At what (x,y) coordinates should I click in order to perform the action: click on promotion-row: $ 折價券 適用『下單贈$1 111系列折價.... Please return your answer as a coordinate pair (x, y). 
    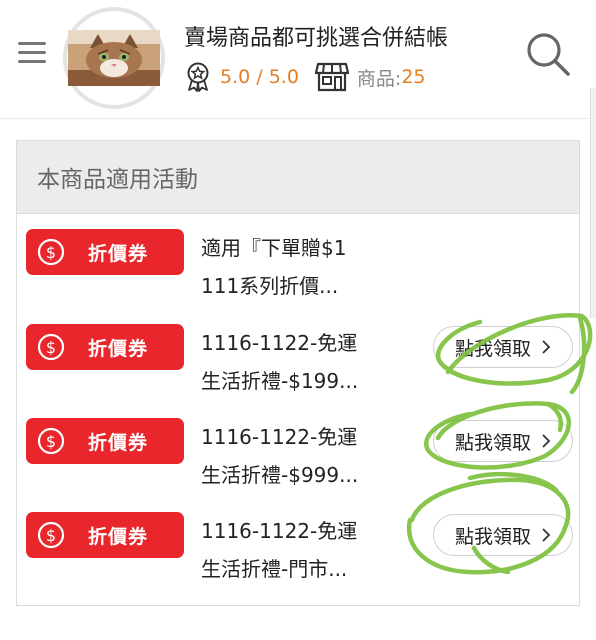
    Looking at the image, I should click on (299, 273).